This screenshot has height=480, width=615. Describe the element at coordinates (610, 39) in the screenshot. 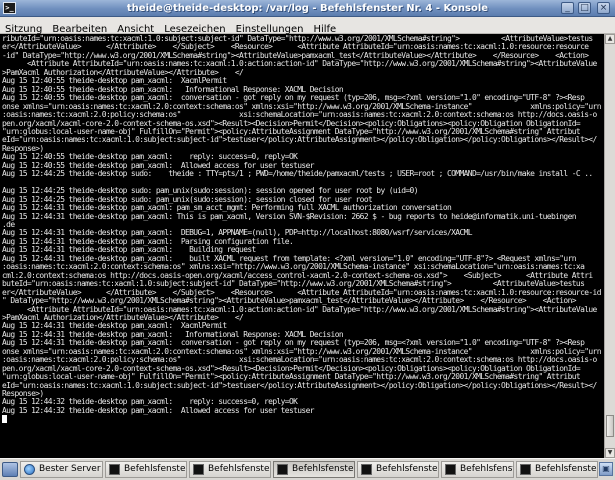

I see `scroll-up-icon: ▲` at that location.